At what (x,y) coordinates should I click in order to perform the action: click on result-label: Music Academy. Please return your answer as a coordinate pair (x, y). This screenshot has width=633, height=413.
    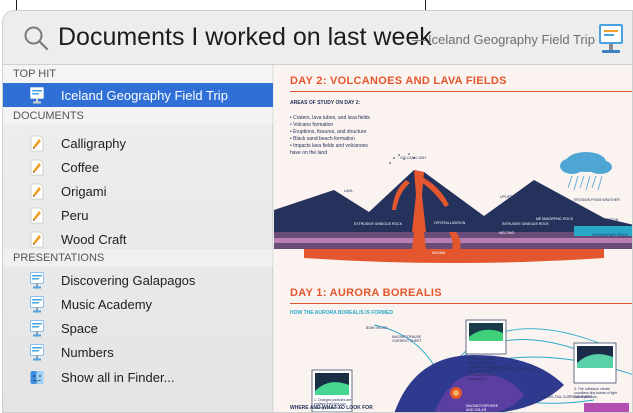
    Looking at the image, I should click on (107, 304).